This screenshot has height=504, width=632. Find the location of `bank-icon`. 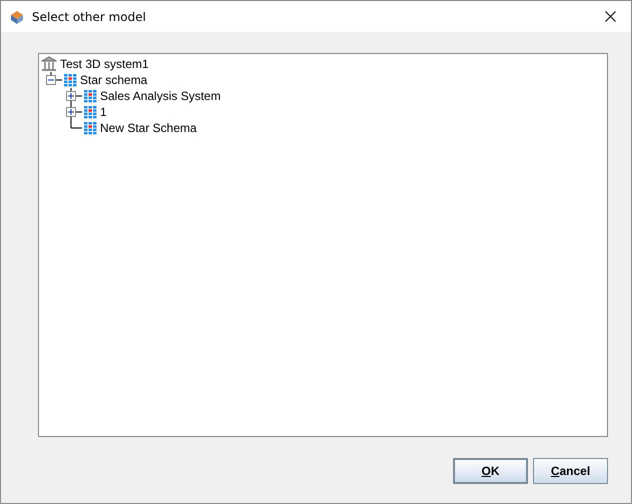

bank-icon is located at coordinates (49, 64).